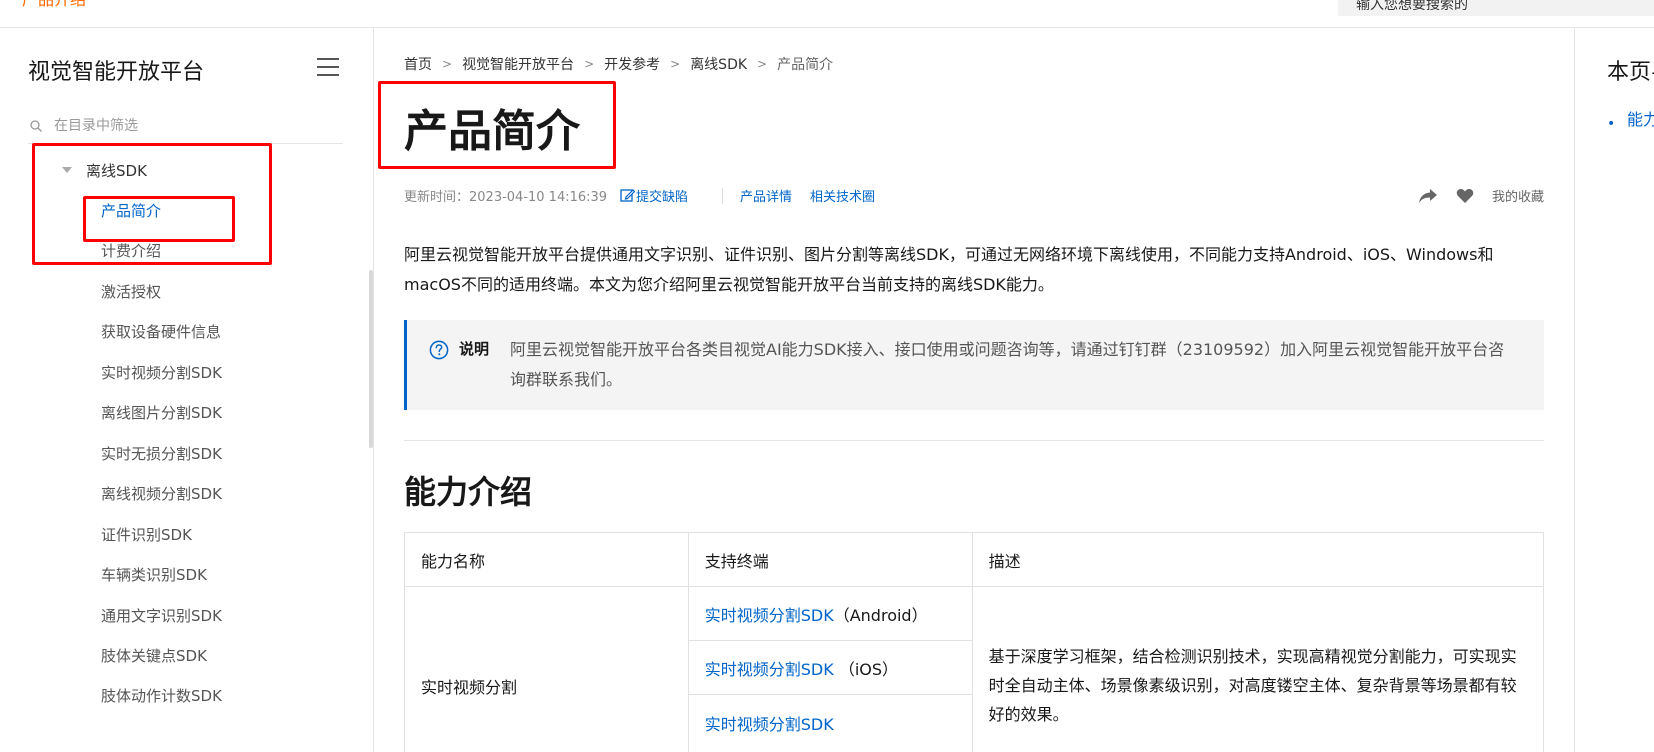 This screenshot has height=752, width=1654. What do you see at coordinates (842, 195) in the screenshot?
I see `tech-circle-link: 相关技术圈` at bounding box center [842, 195].